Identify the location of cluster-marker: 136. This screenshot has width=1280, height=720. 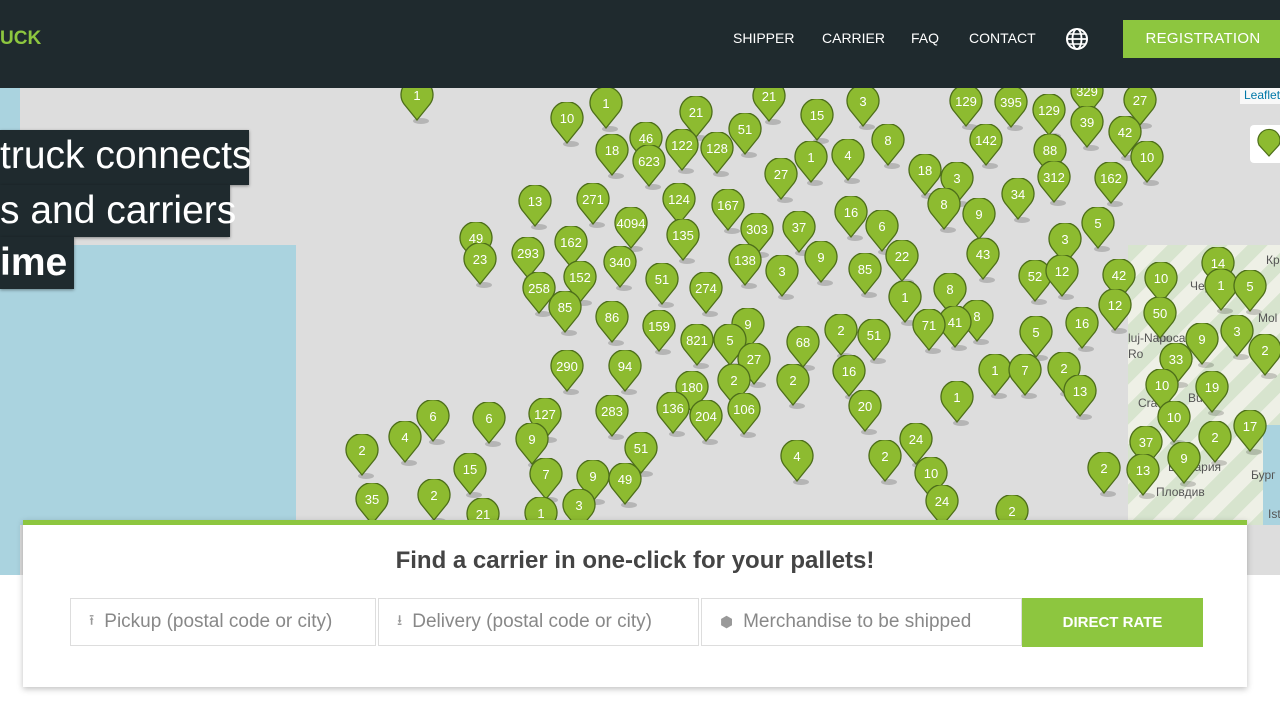
(673, 416).